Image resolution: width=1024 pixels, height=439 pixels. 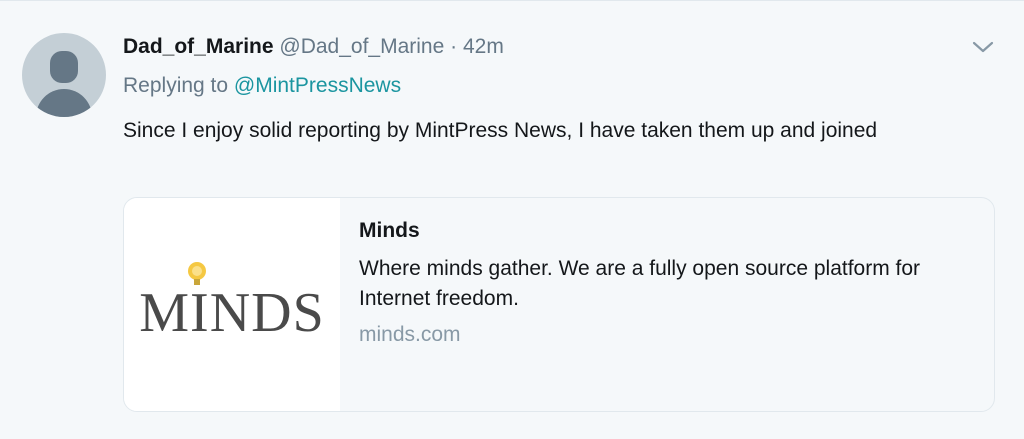 What do you see at coordinates (389, 230) in the screenshot?
I see `card-title: Minds` at bounding box center [389, 230].